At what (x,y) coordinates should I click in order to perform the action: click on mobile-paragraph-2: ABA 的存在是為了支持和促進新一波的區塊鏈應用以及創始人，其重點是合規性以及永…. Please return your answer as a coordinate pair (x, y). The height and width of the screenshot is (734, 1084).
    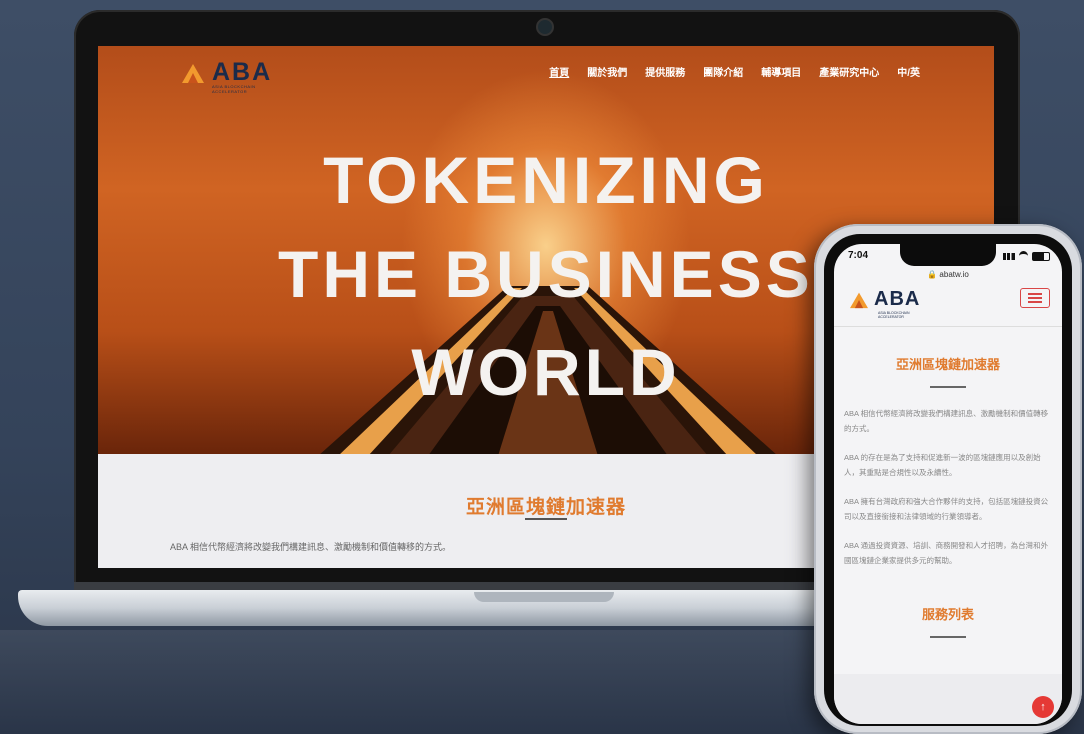
    Looking at the image, I should click on (942, 465).